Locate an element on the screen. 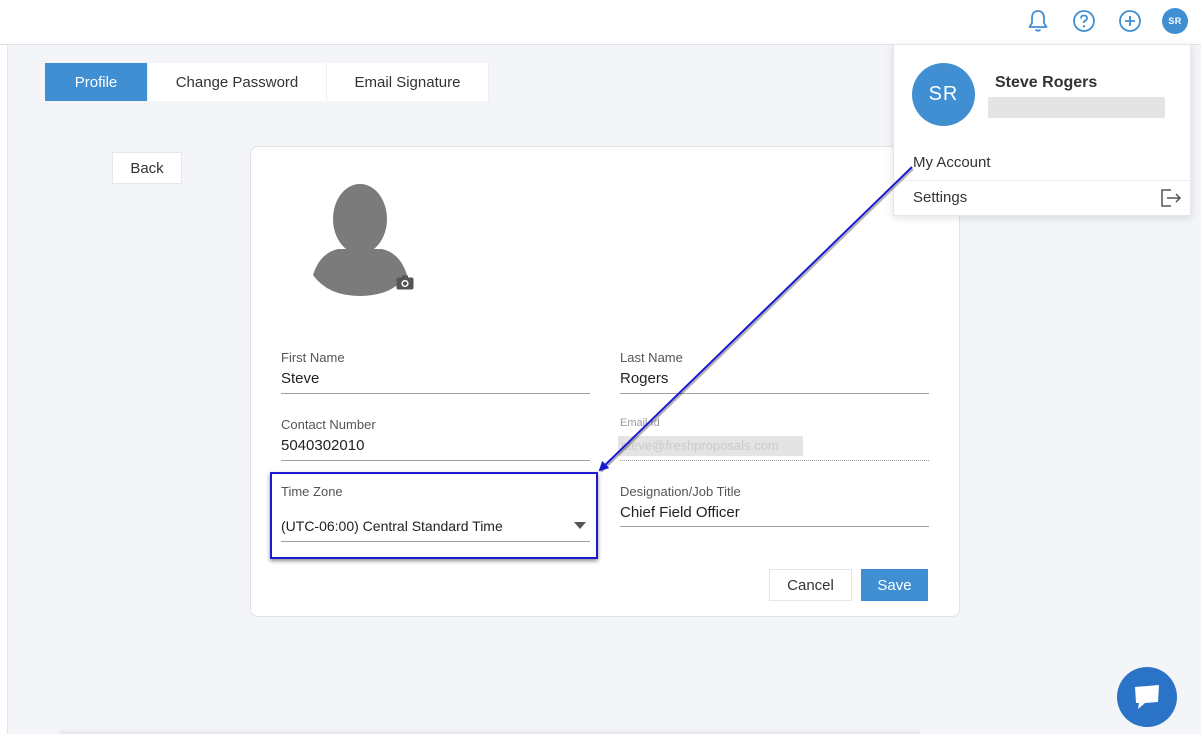  designation-label: Designation/Job Title is located at coordinates (680, 491).